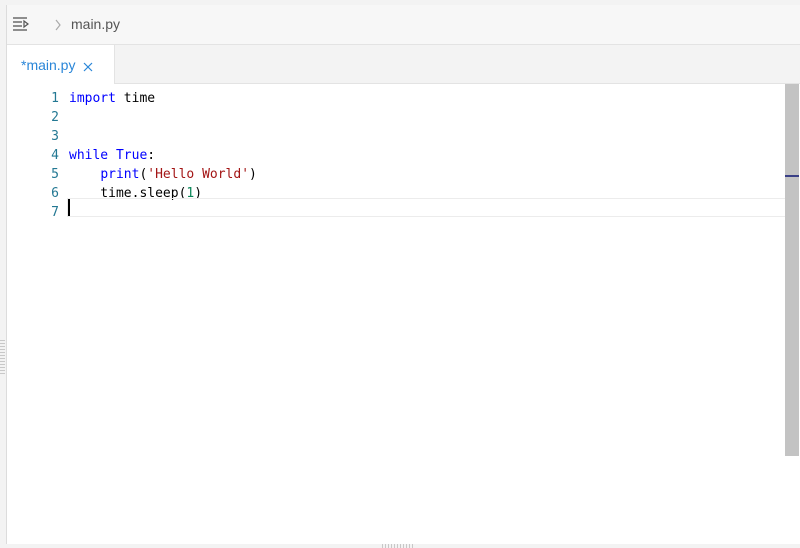  I want to click on bottom-resize-handle, so click(398, 546).